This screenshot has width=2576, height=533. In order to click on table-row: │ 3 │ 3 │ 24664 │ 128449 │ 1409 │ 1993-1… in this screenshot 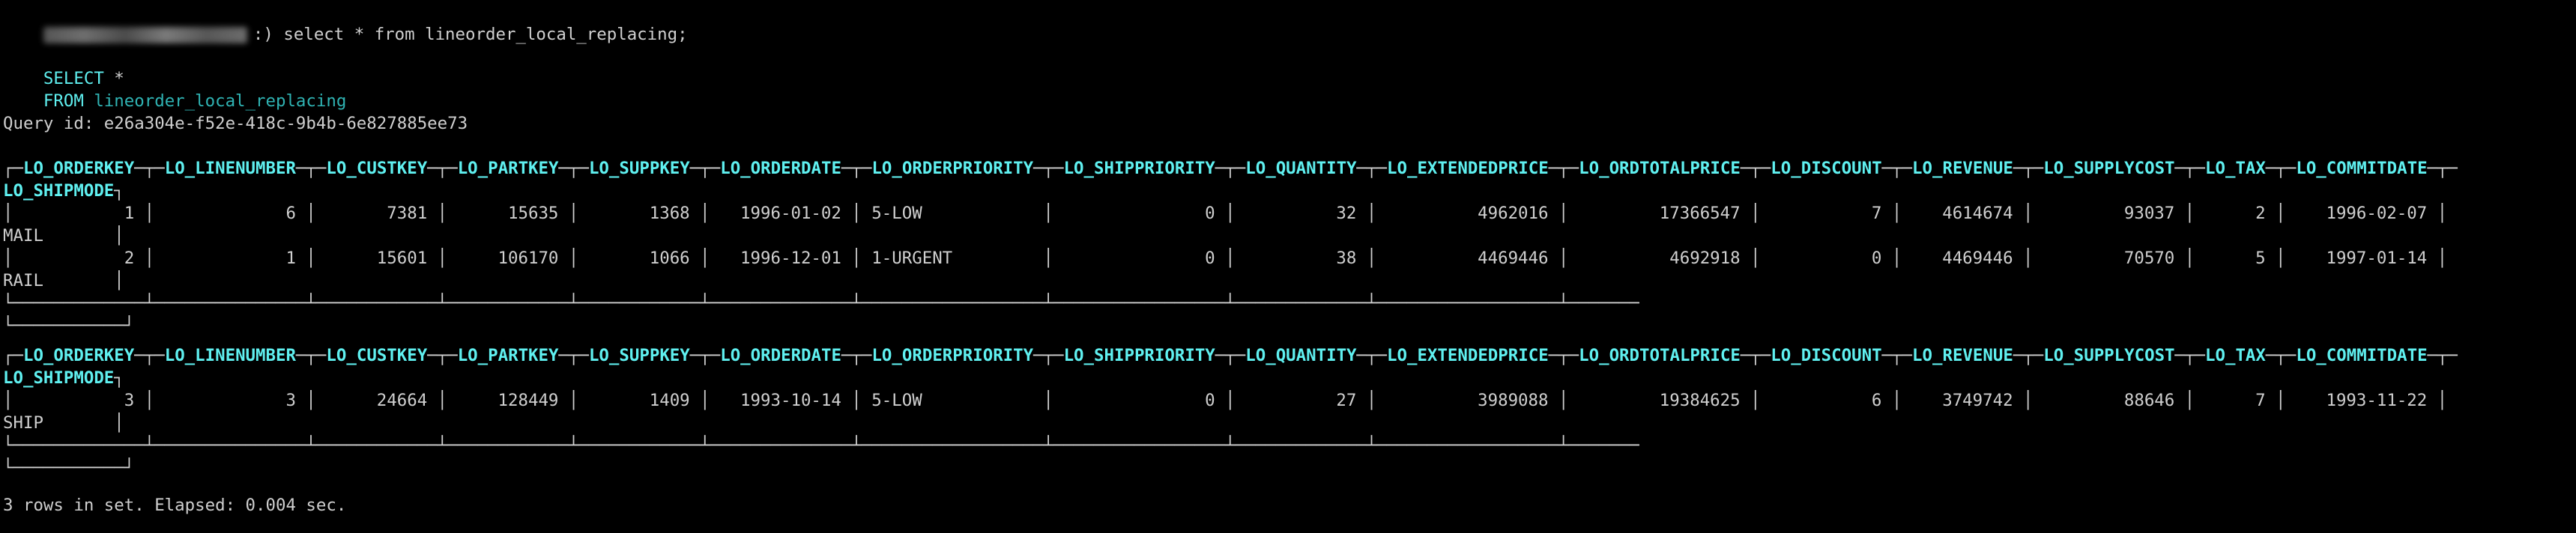, I will do `click(1230, 400)`.